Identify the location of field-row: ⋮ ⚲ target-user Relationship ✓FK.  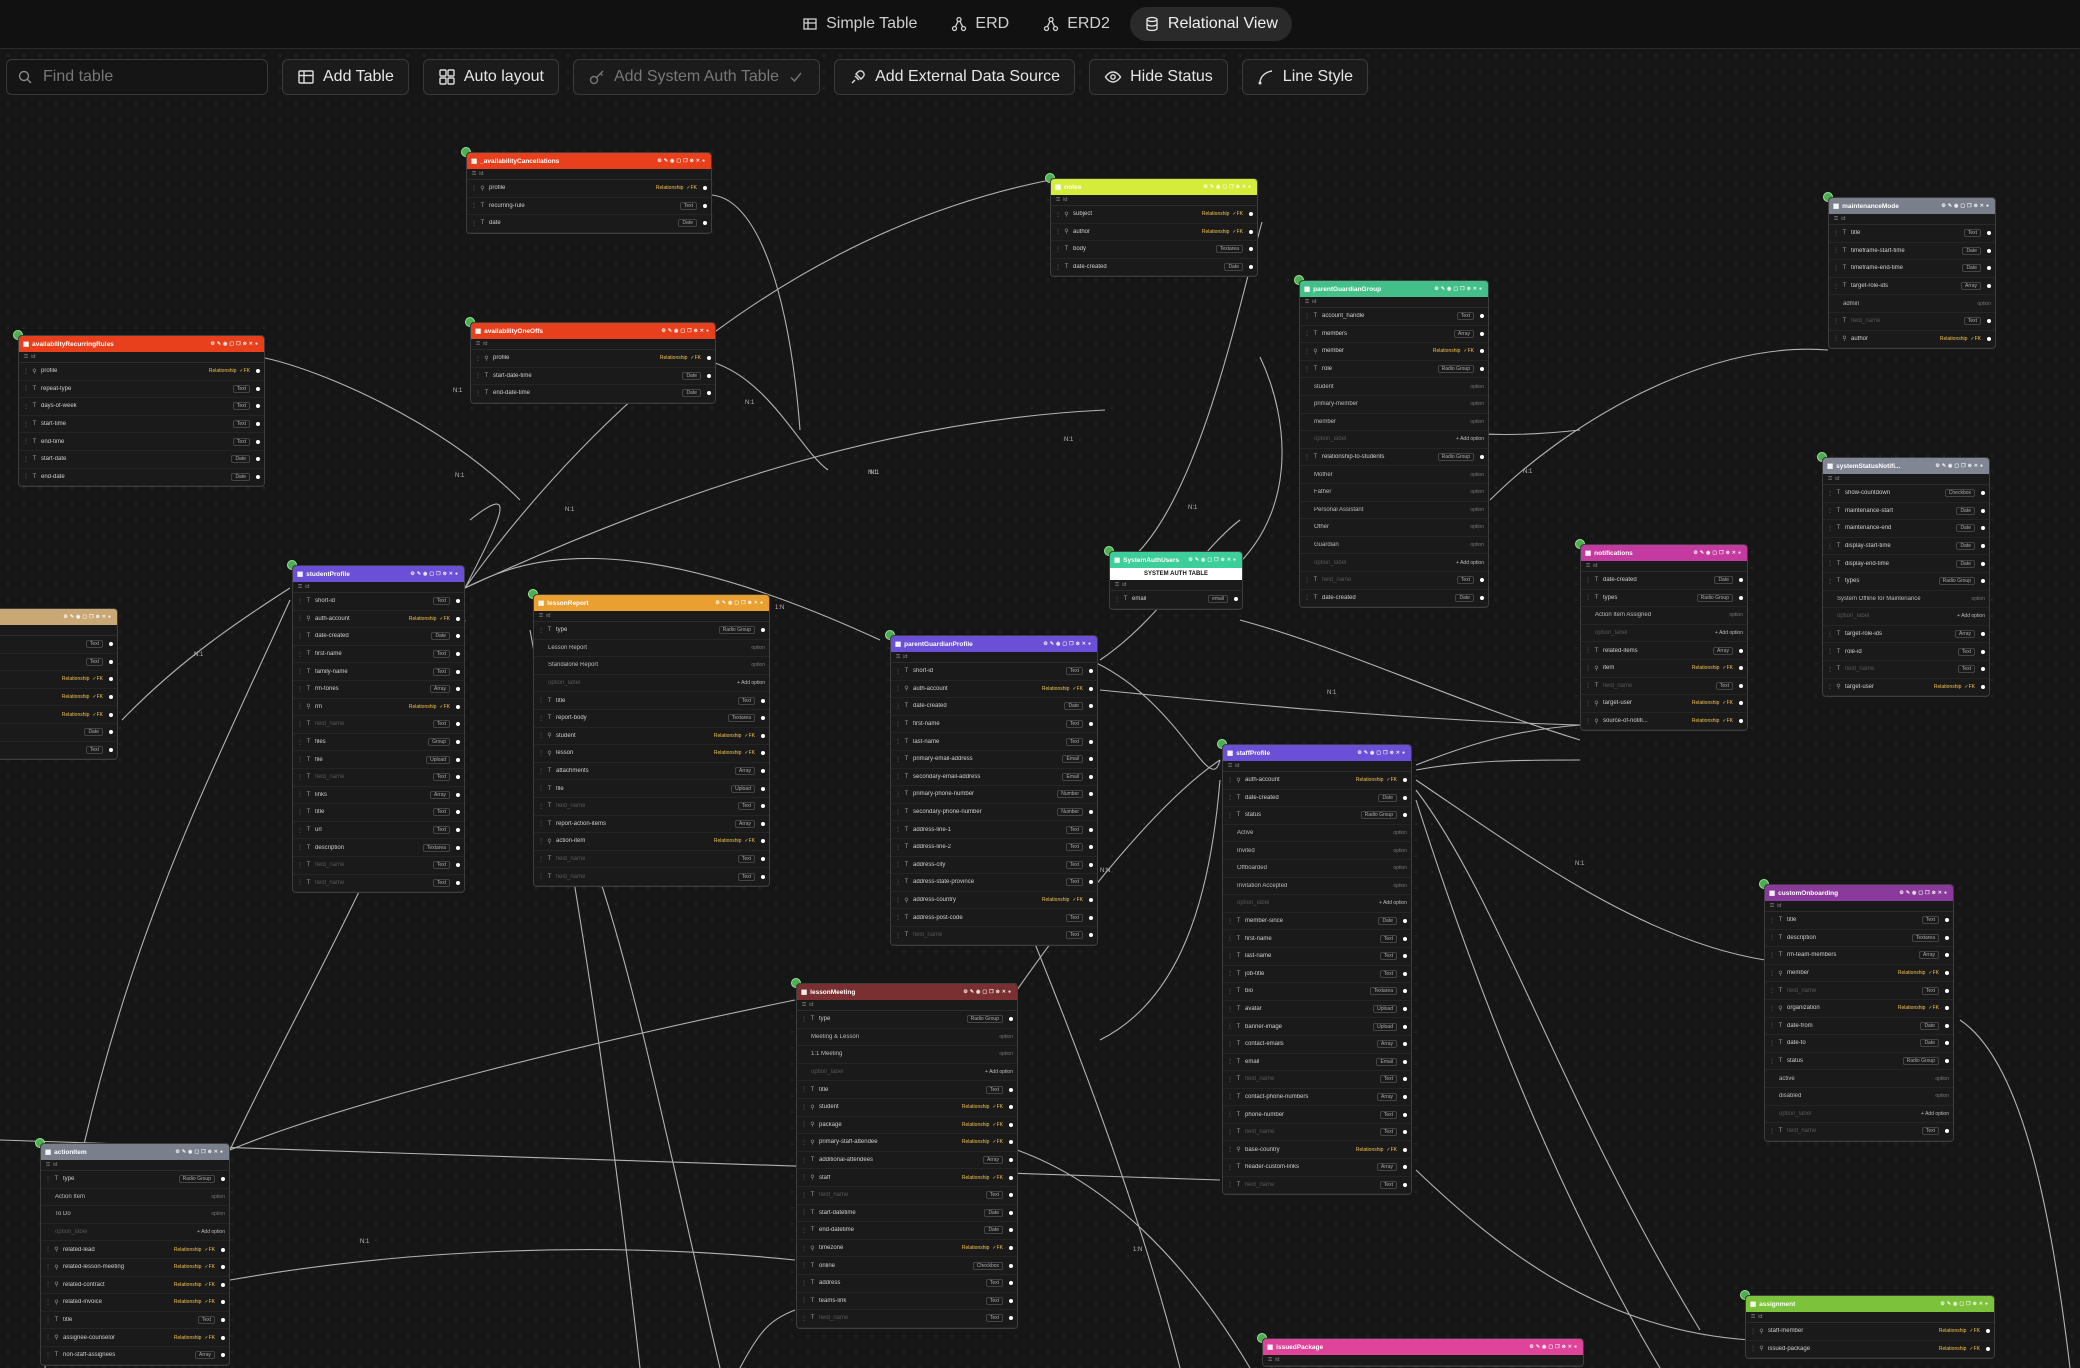
(1906, 688).